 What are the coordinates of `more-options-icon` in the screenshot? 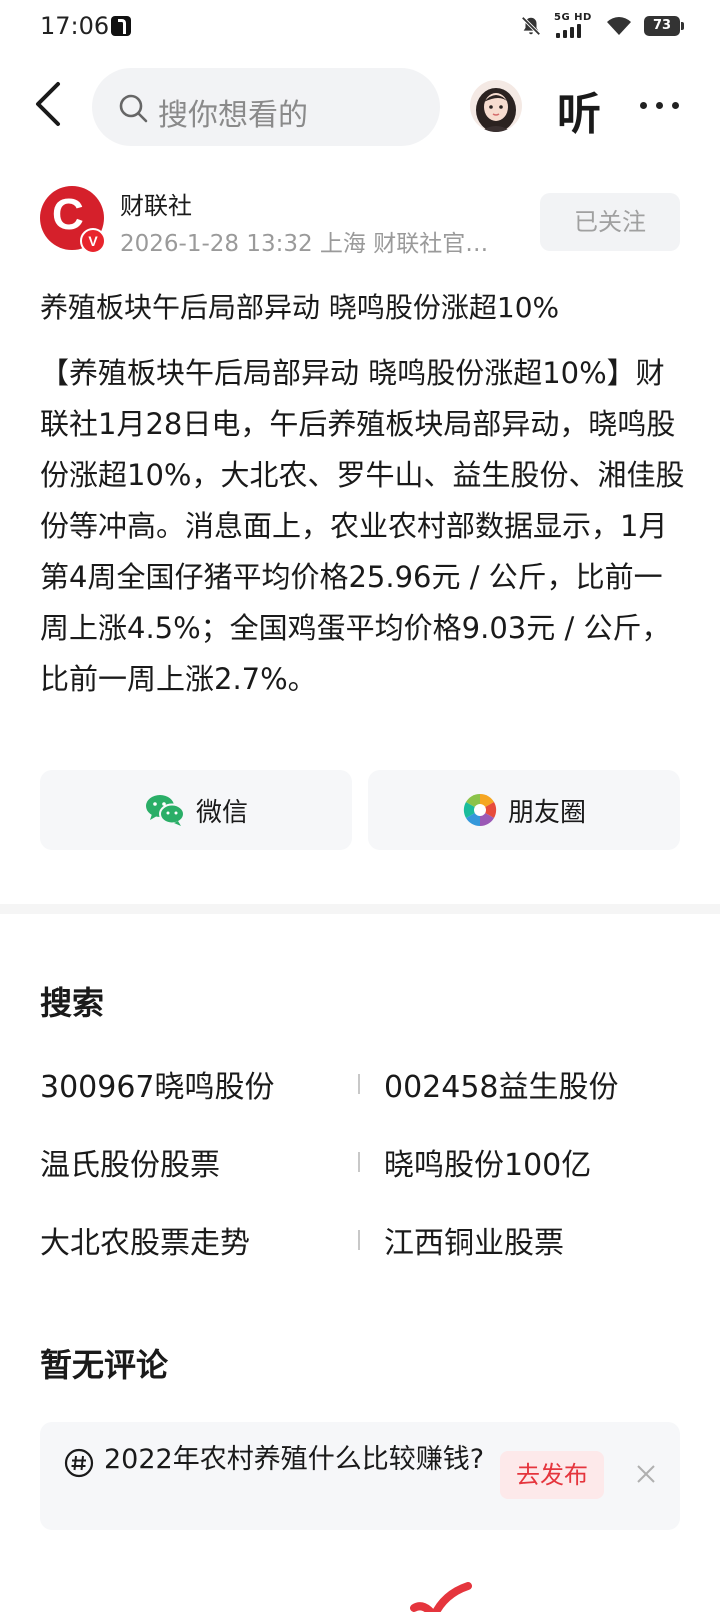 It's located at (659, 105).